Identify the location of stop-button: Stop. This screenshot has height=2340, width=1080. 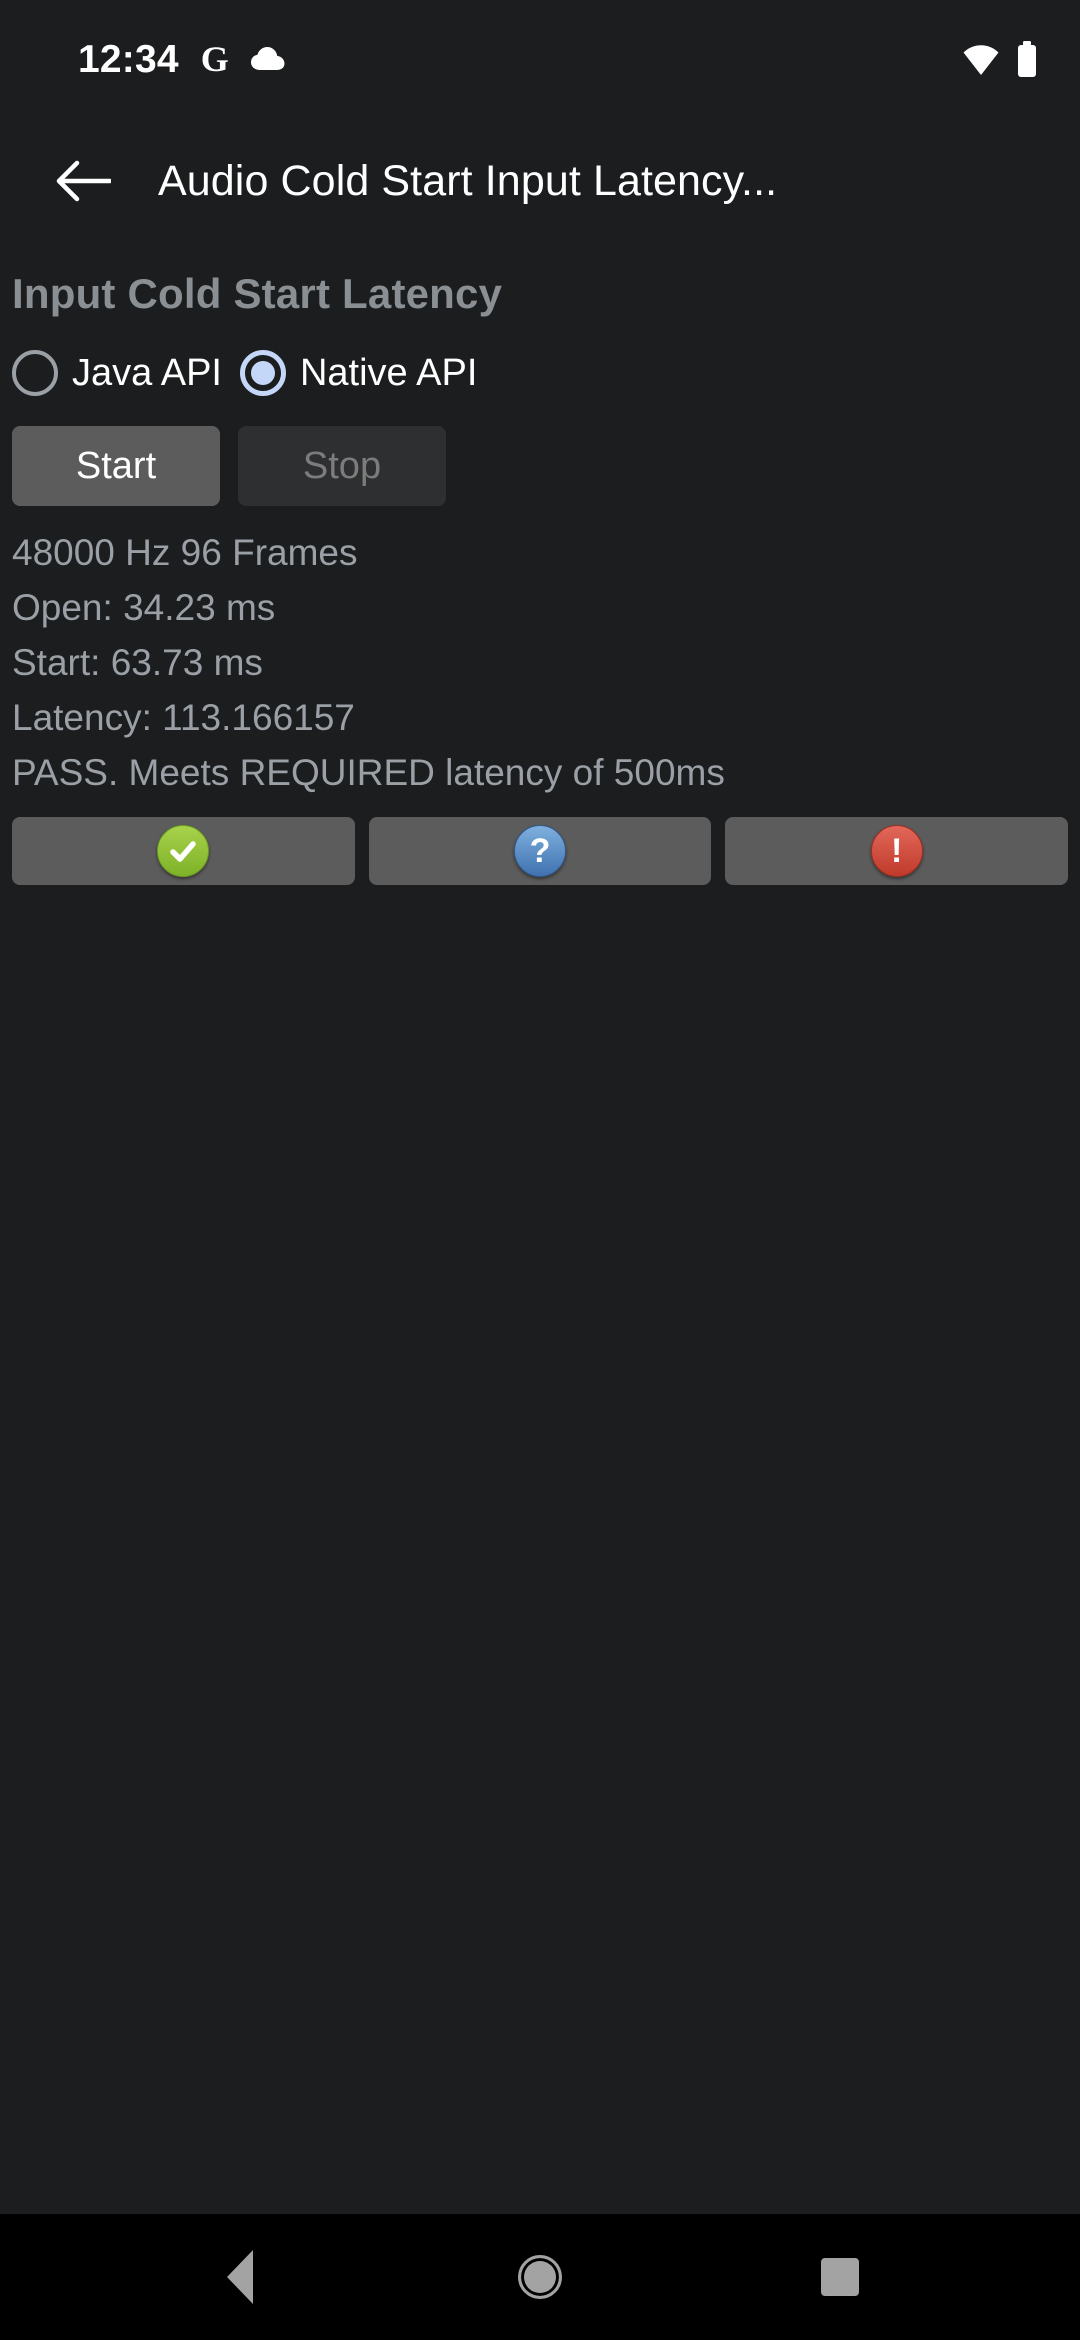
(342, 466).